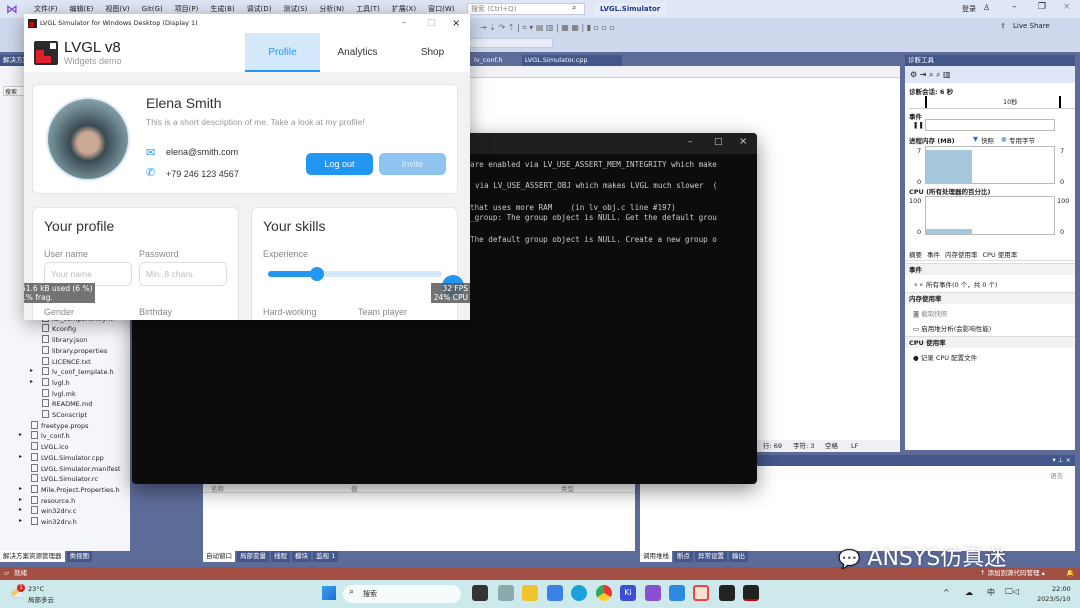 This screenshot has width=1080, height=608. Describe the element at coordinates (75, 468) in the screenshot. I see `tree-item: LVGL.Simulator.manifest` at that location.